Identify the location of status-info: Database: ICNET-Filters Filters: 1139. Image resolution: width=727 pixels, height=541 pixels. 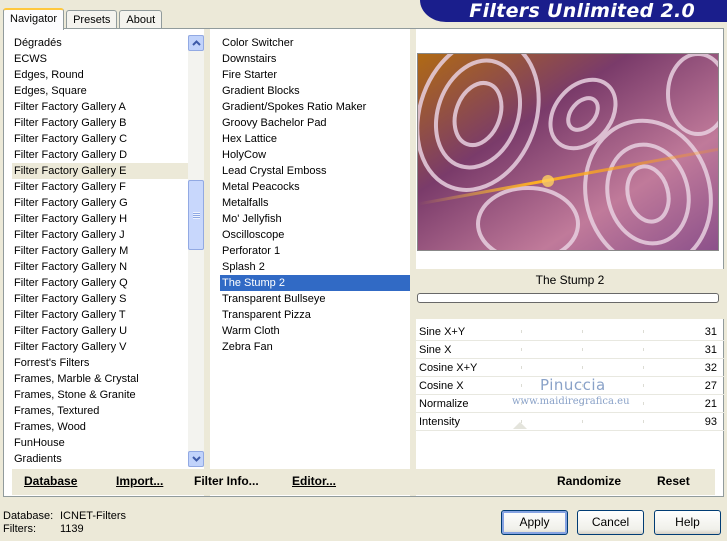
(64, 523).